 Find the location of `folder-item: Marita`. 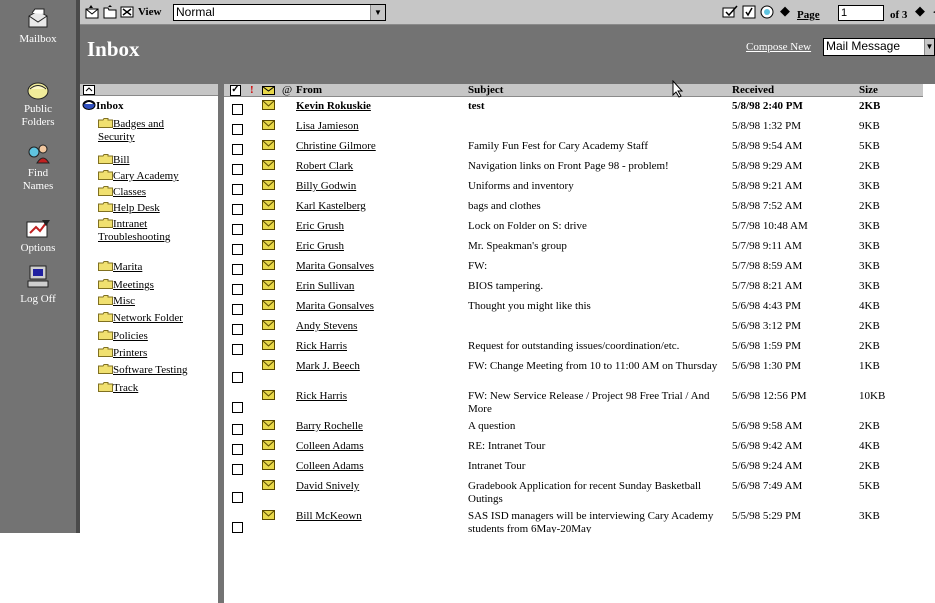

folder-item: Marita is located at coordinates (158, 267).